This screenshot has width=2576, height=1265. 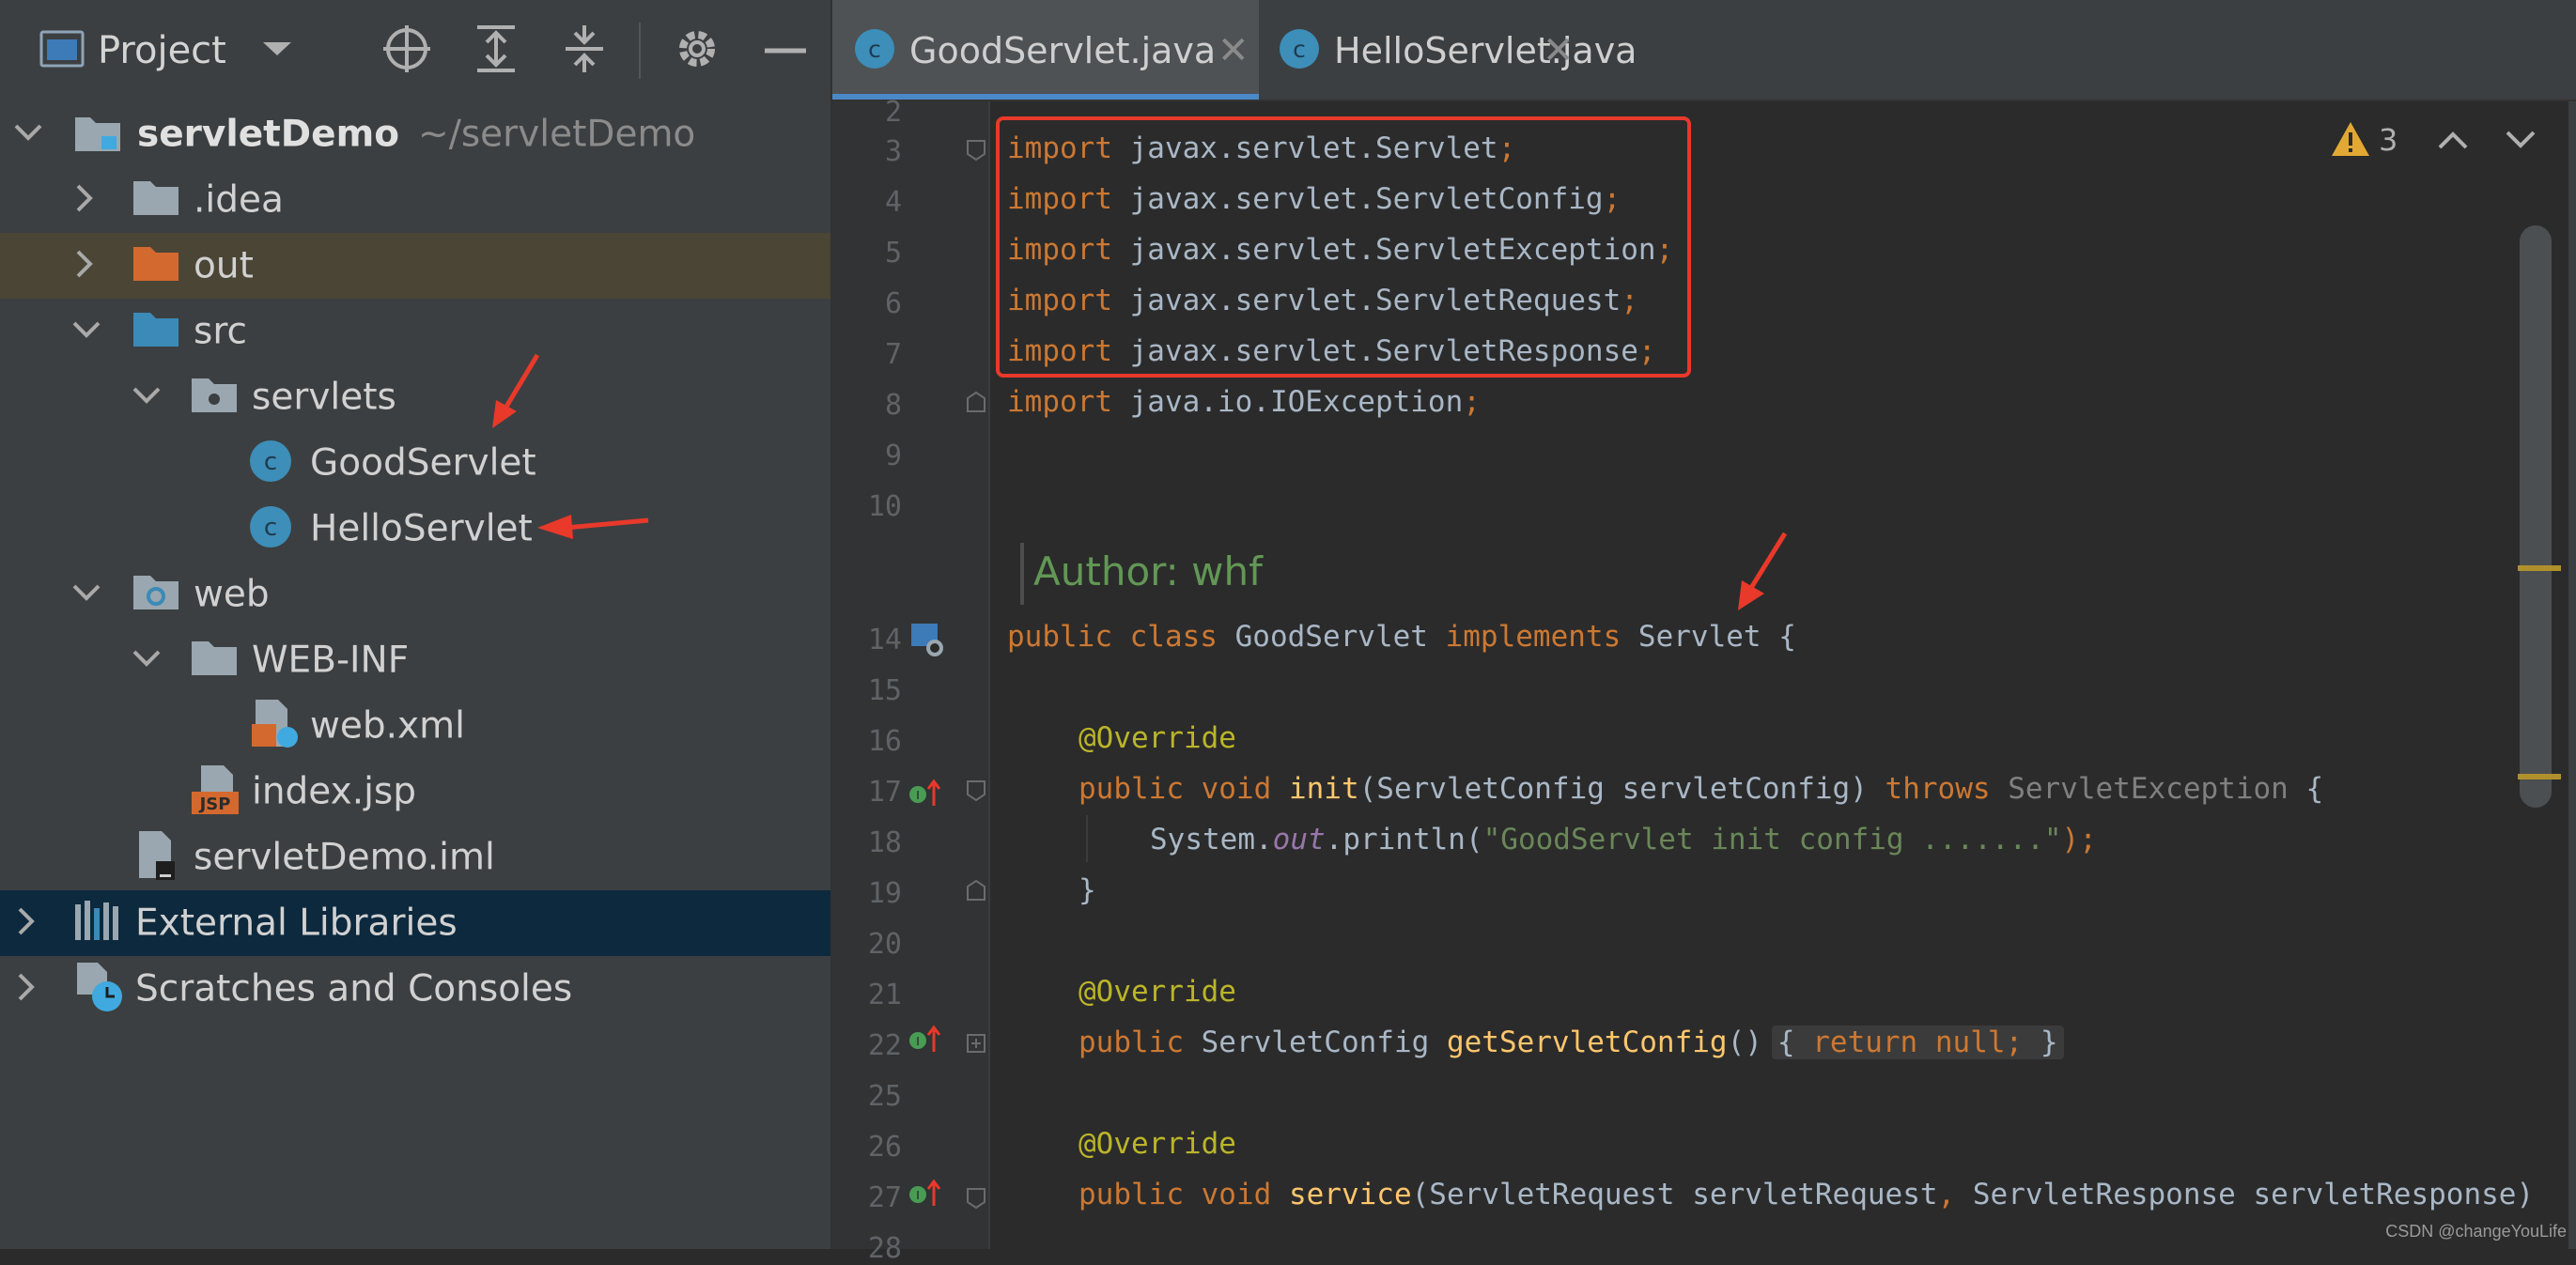 I want to click on collapse-all-icon, so click(x=584, y=51).